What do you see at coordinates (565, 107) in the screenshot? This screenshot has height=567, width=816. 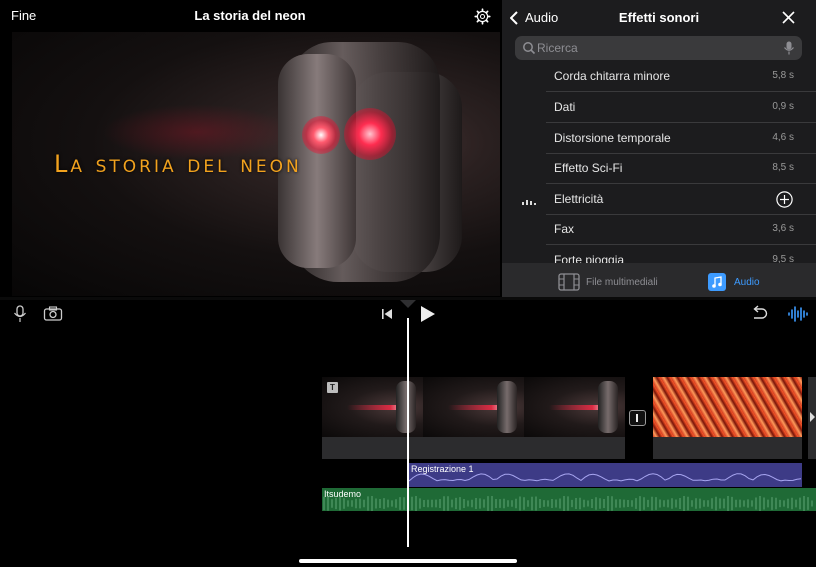 I see `sound-name: Dati` at bounding box center [565, 107].